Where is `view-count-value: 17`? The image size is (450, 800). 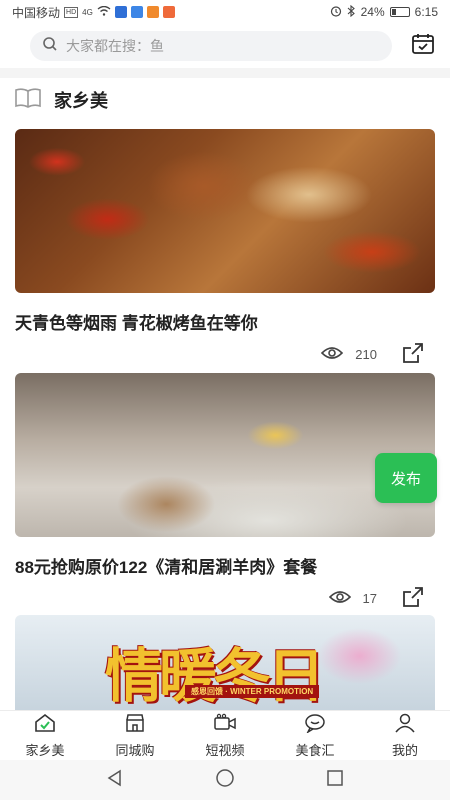
view-count-value: 17 is located at coordinates (369, 598).